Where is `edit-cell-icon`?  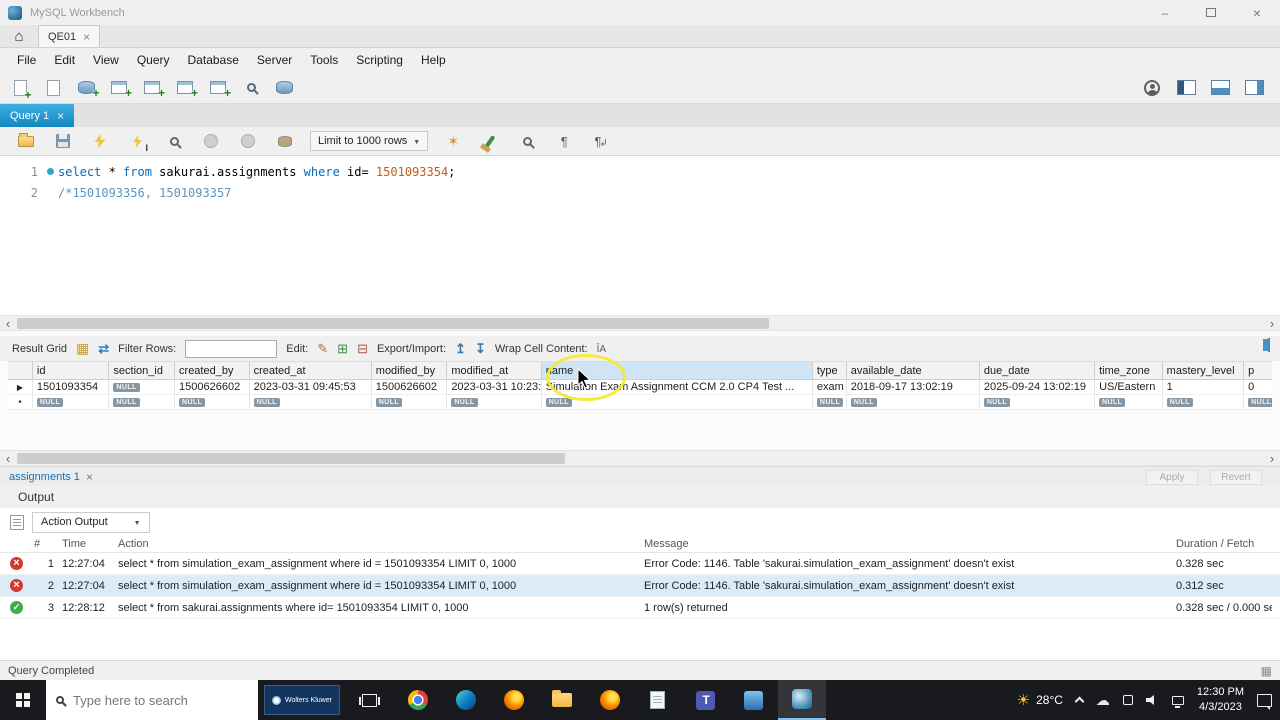 edit-cell-icon is located at coordinates (322, 349).